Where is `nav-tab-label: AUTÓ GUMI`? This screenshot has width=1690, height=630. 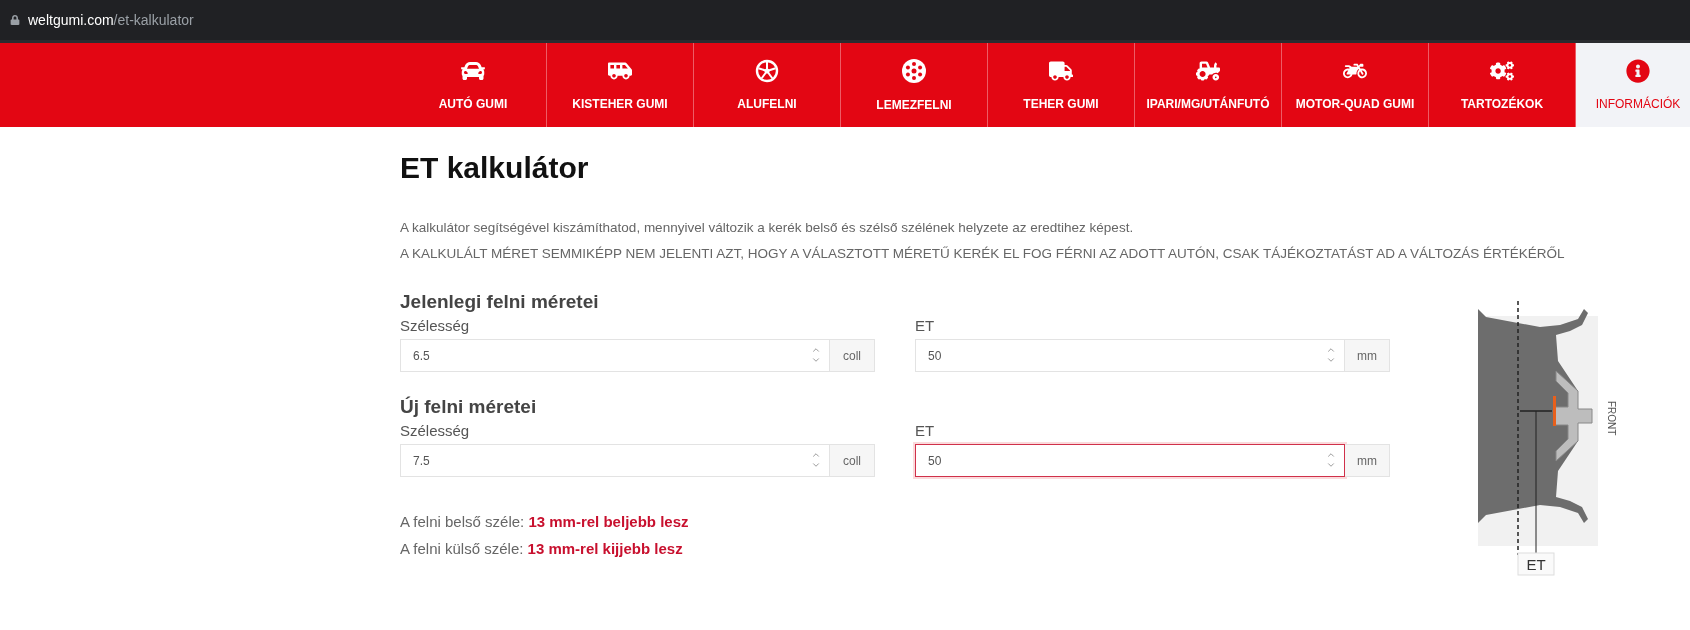
nav-tab-label: AUTÓ GUMI is located at coordinates (473, 104).